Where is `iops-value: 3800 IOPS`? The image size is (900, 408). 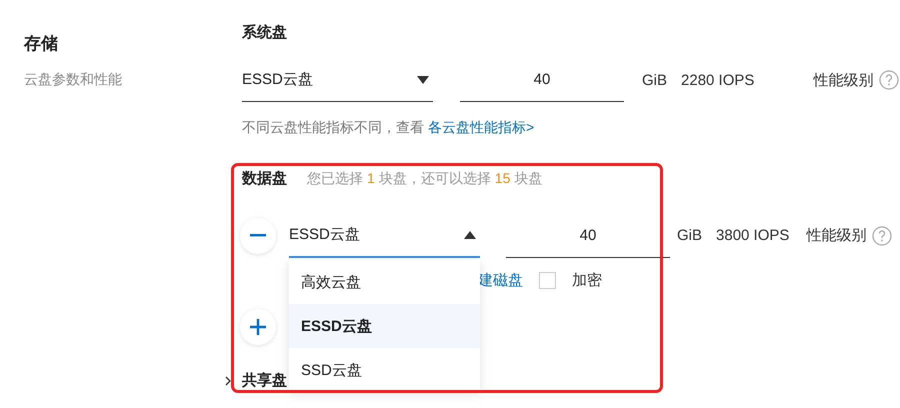 iops-value: 3800 IOPS is located at coordinates (753, 235).